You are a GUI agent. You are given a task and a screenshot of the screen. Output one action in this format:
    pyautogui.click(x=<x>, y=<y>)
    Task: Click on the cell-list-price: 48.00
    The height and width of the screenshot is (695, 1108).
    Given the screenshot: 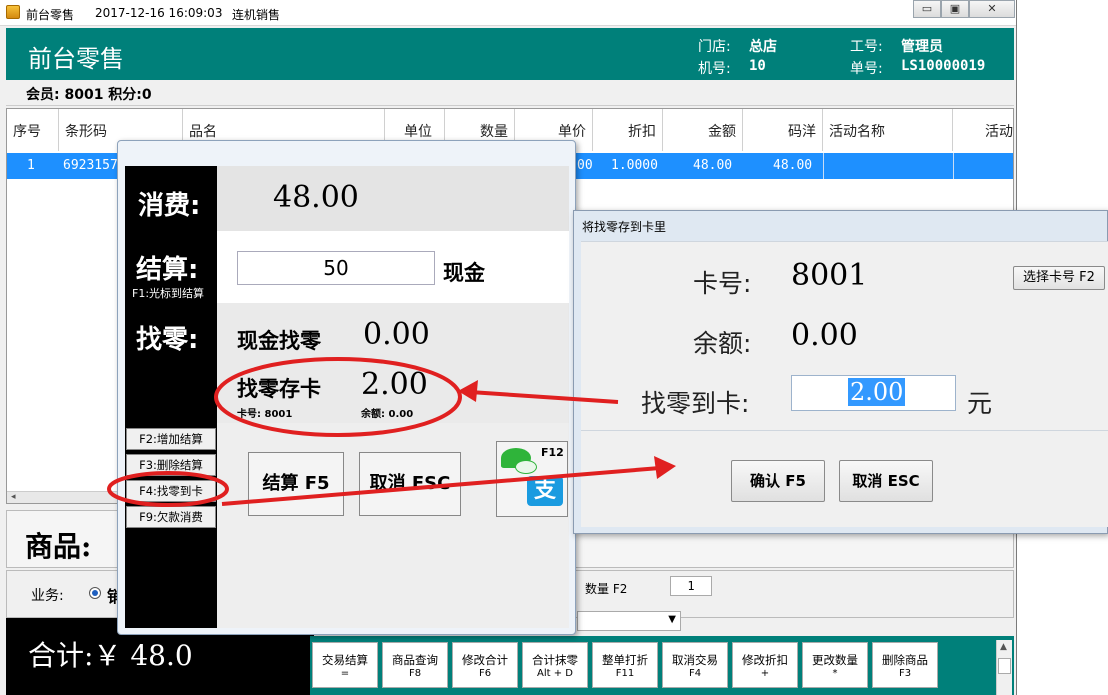 What is the action you would take?
    pyautogui.click(x=793, y=165)
    